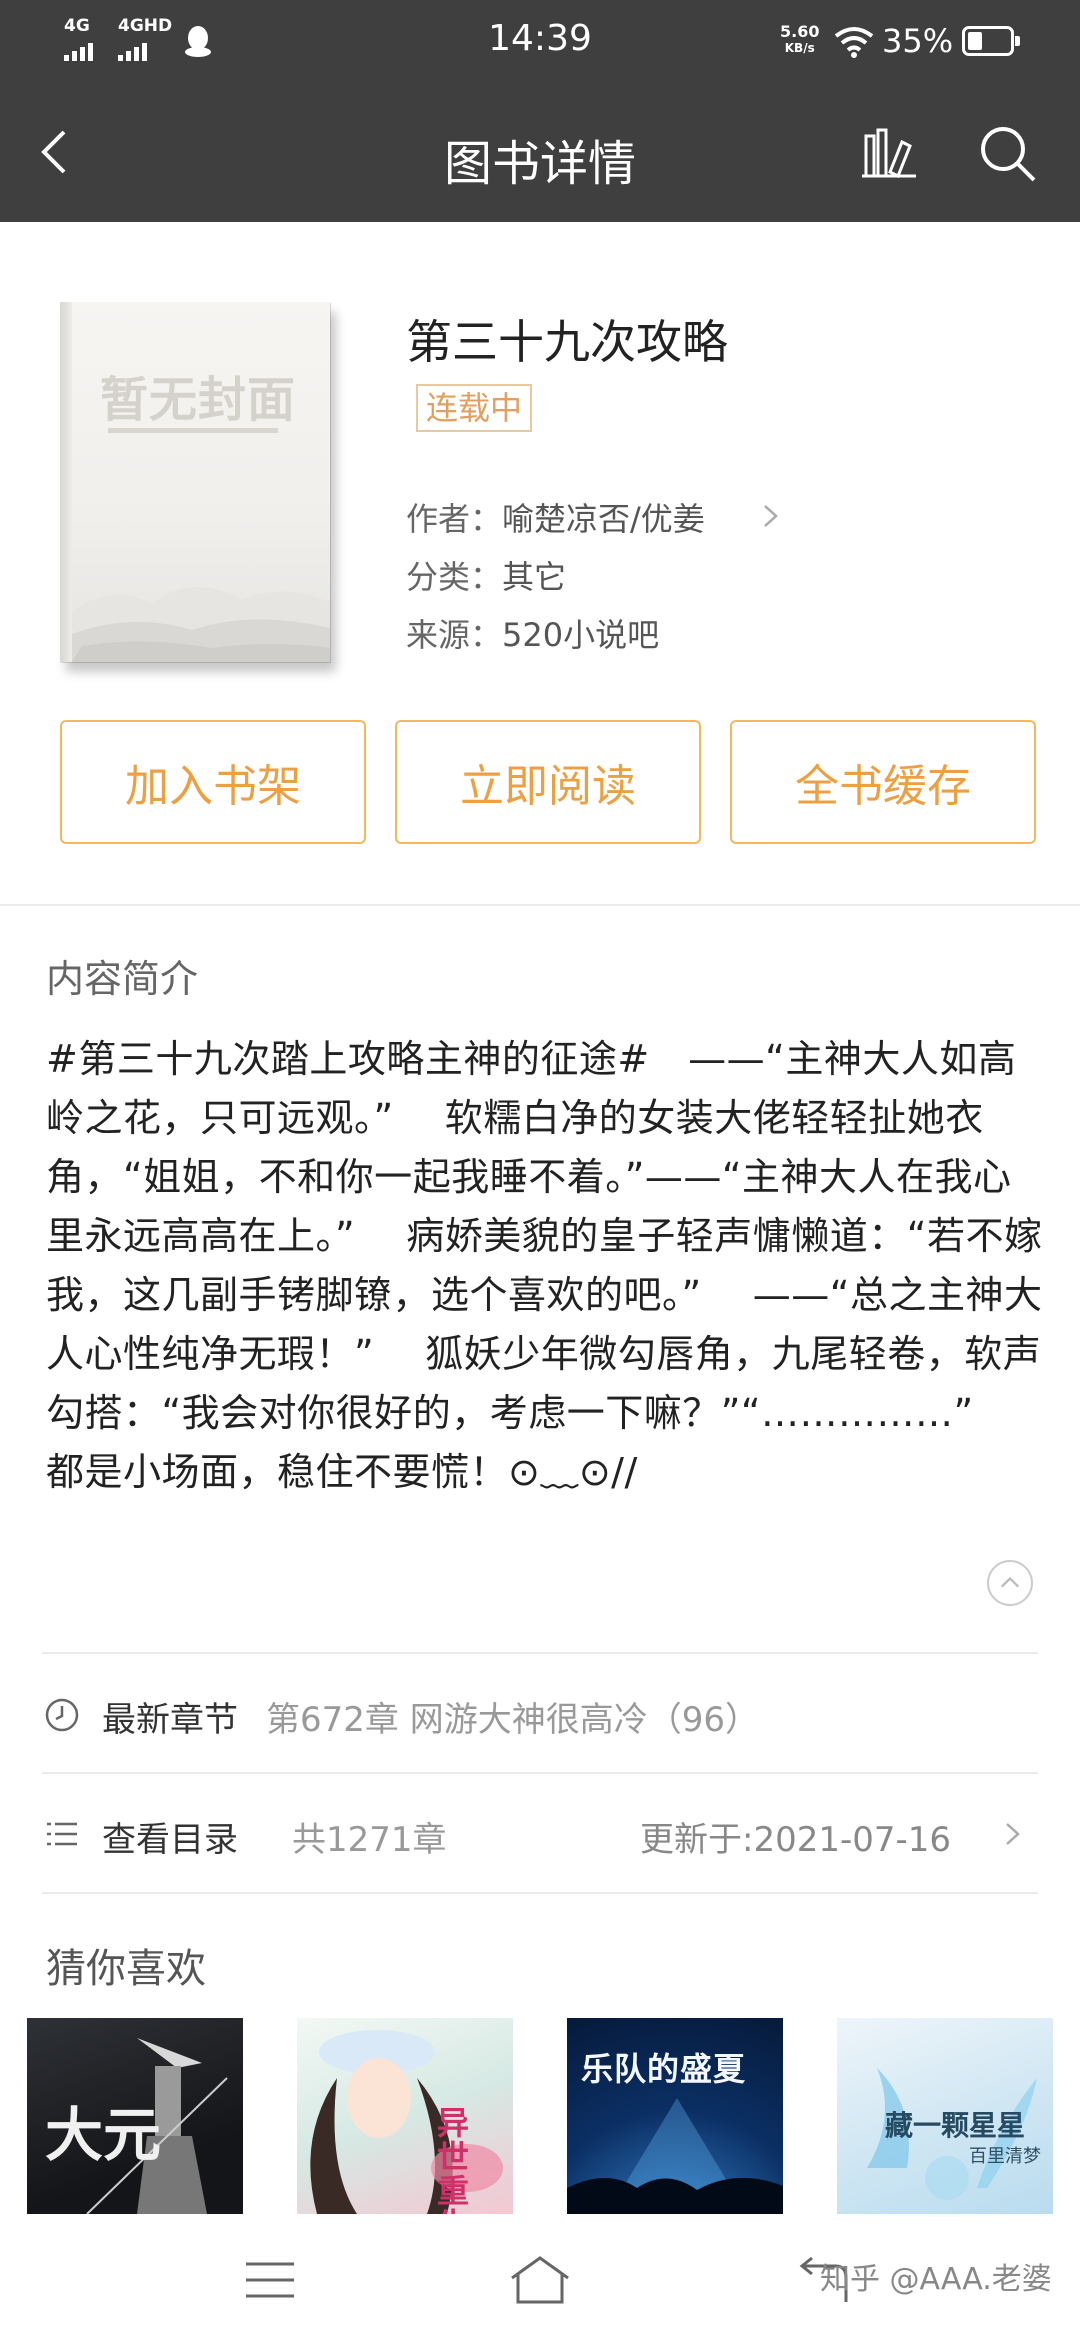  I want to click on app-bar: 图书详情, so click(540, 153).